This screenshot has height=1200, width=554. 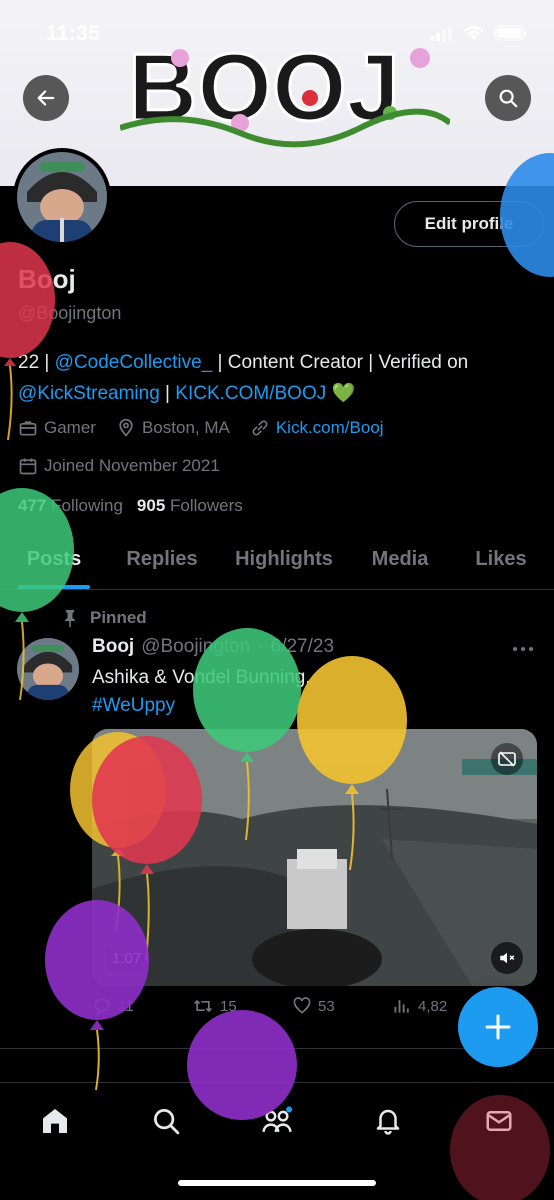 What do you see at coordinates (206, 505) in the screenshot?
I see `followers-label: Followers` at bounding box center [206, 505].